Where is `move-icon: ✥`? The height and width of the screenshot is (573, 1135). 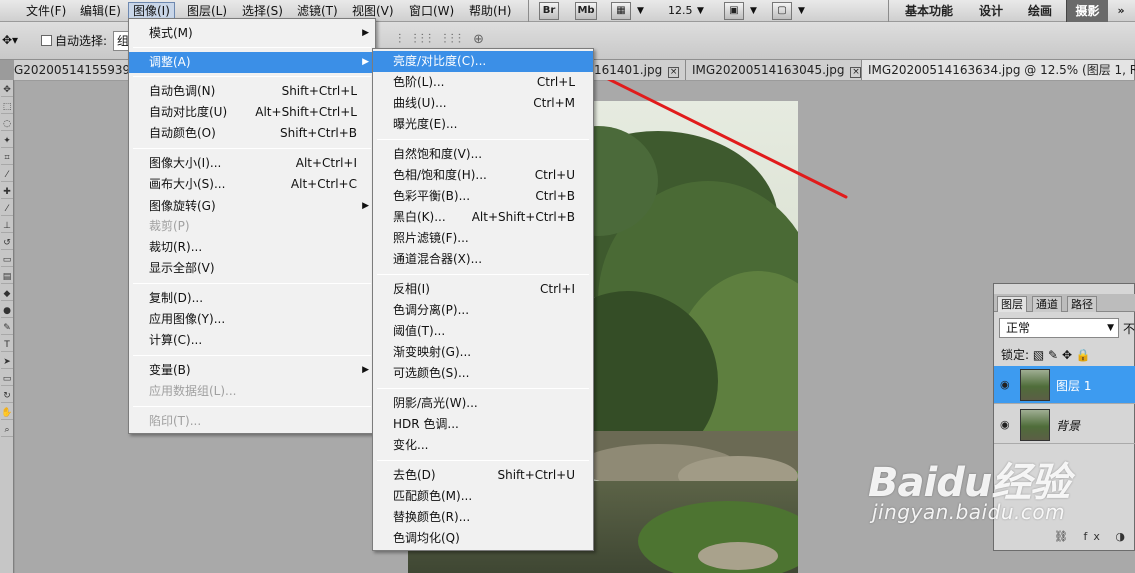
move-icon: ✥ is located at coordinates (7, 90).